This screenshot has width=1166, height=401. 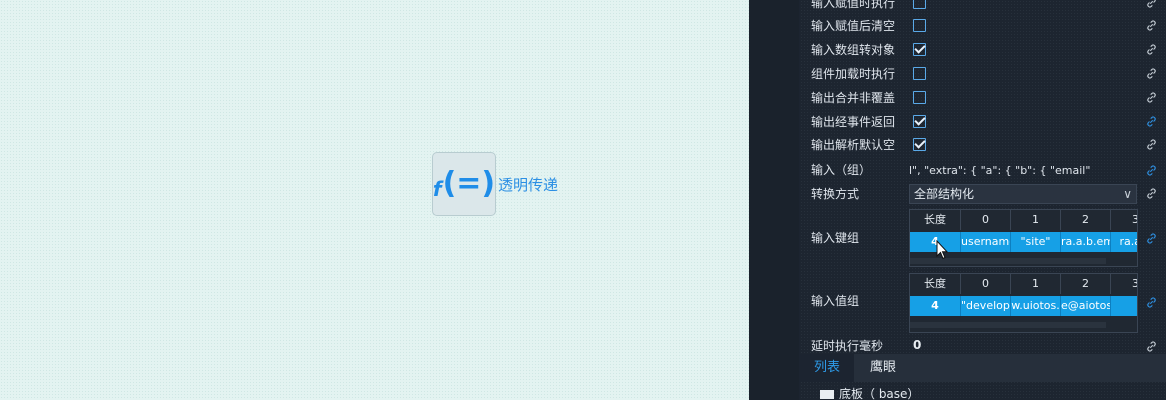 I want to click on checkbox-exec-on-load, so click(x=919, y=73).